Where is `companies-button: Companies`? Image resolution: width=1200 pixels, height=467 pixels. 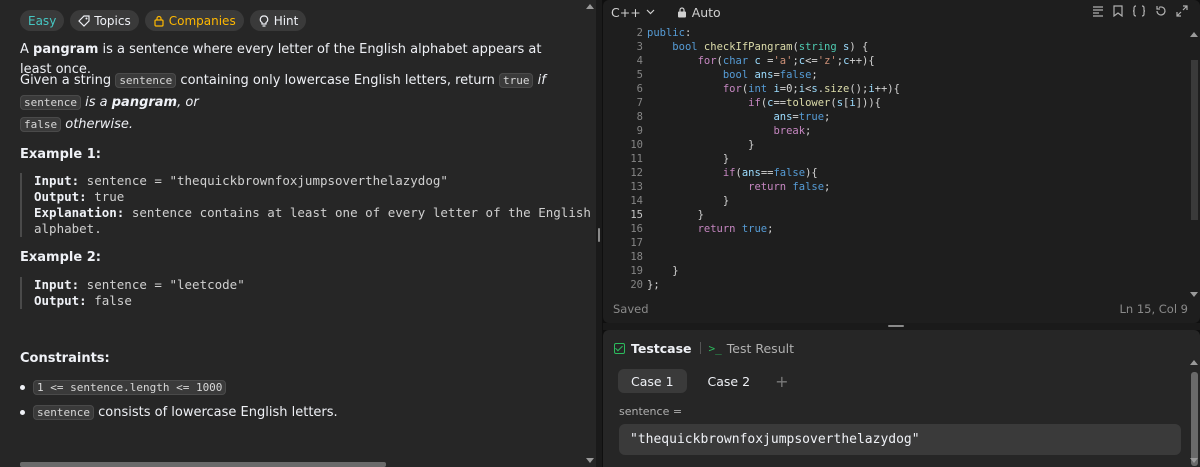
companies-button: Companies is located at coordinates (194, 20).